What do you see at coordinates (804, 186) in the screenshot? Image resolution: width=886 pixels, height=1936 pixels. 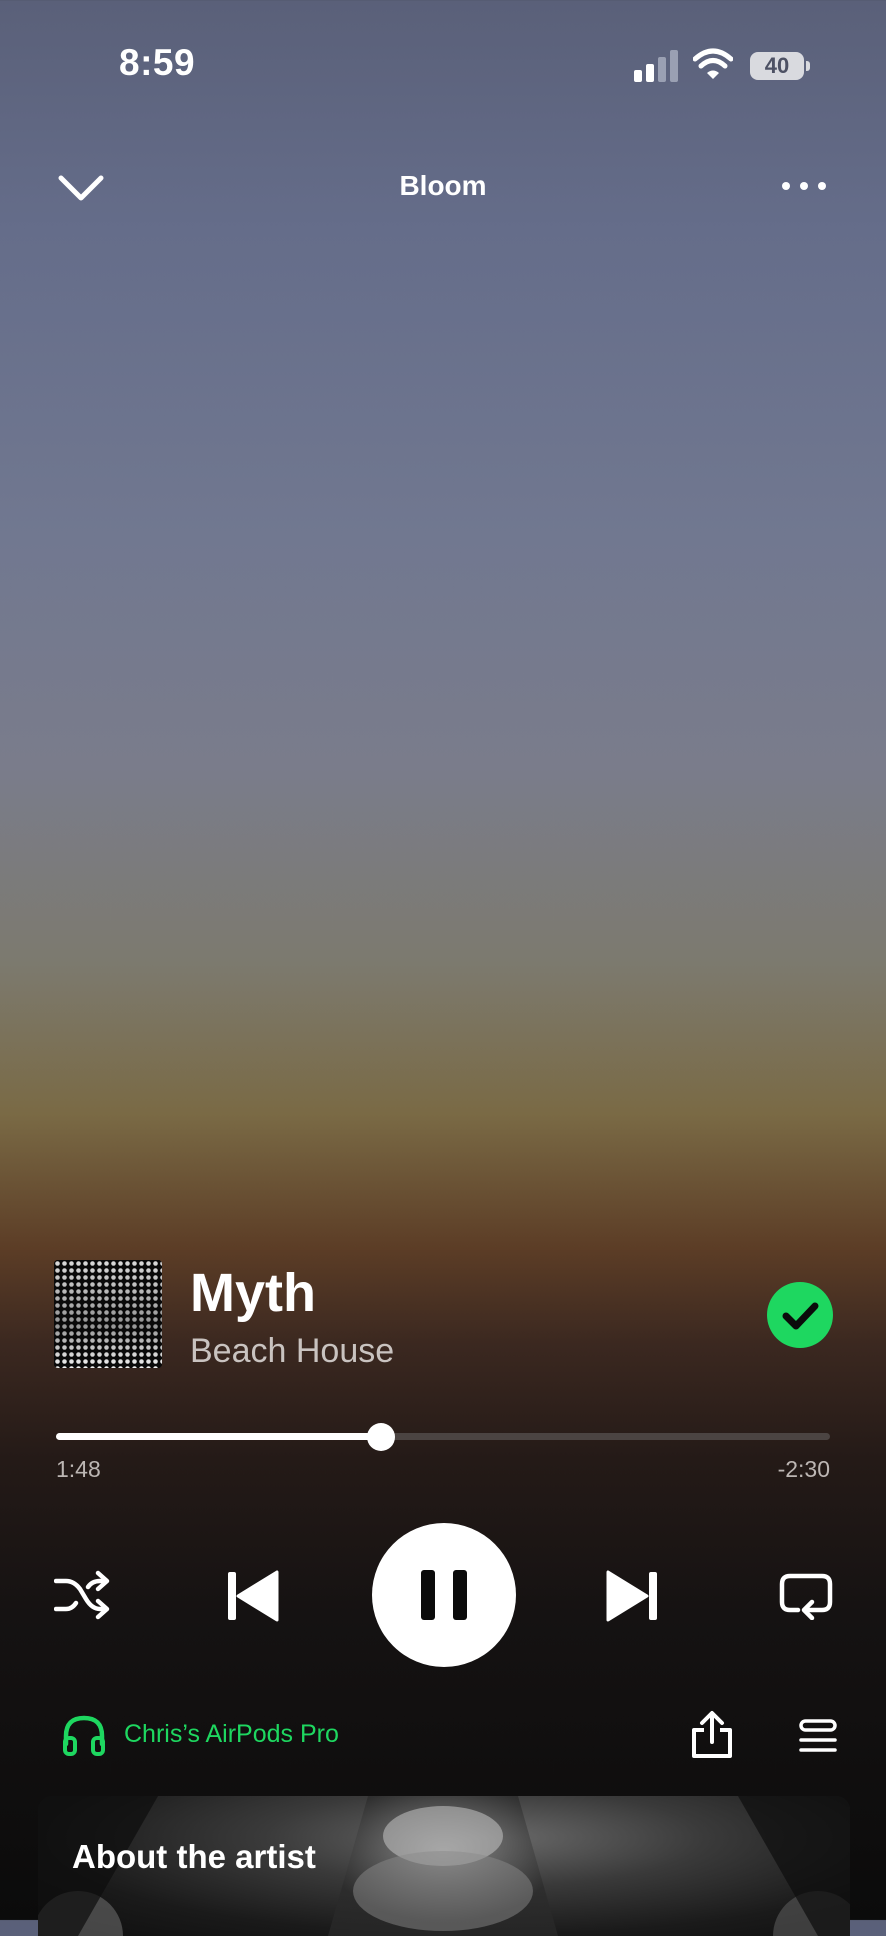 I see `more-icon` at bounding box center [804, 186].